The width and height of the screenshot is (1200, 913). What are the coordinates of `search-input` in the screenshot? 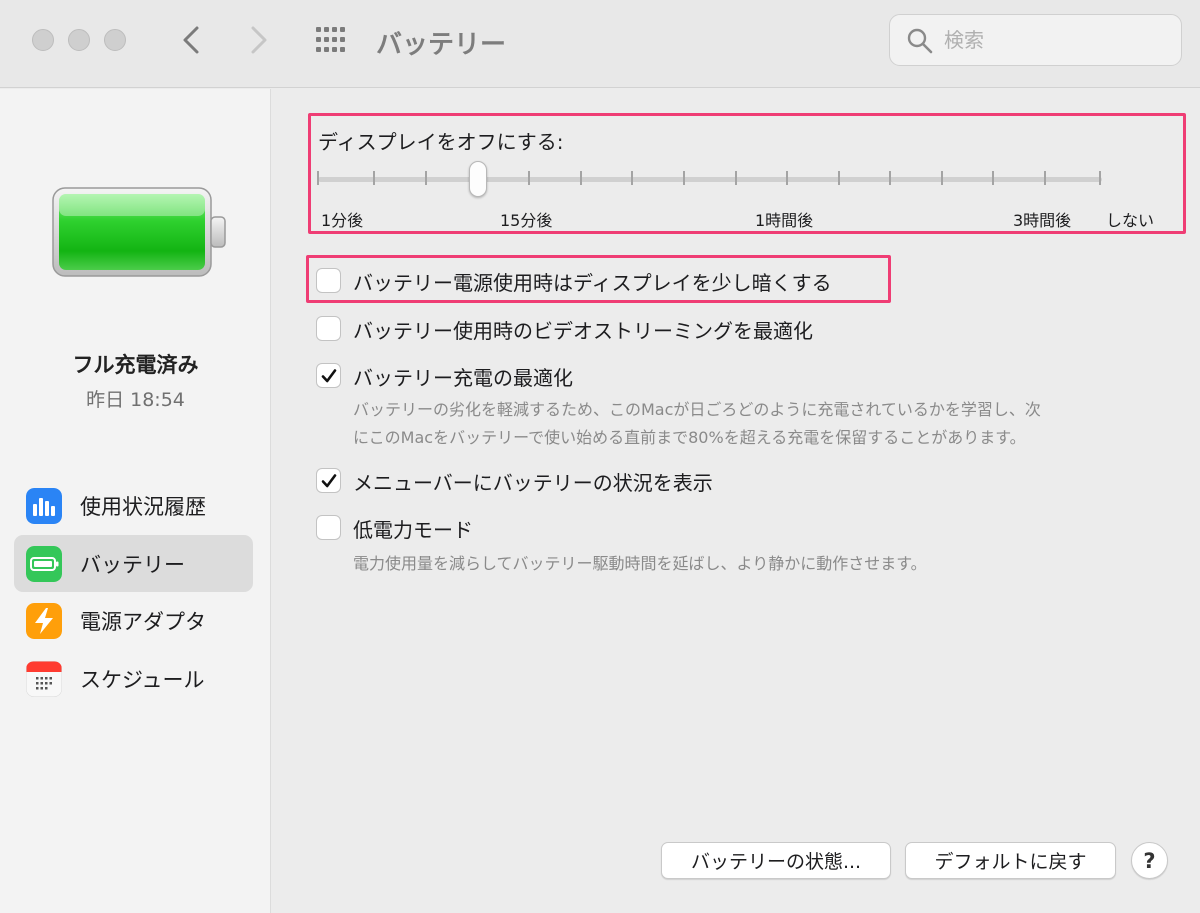 It's located at (1054, 40).